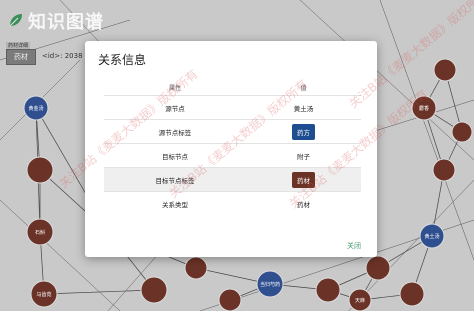 This screenshot has width=474, height=311. I want to click on table-row: 源节点标签 药方, so click(232, 131).